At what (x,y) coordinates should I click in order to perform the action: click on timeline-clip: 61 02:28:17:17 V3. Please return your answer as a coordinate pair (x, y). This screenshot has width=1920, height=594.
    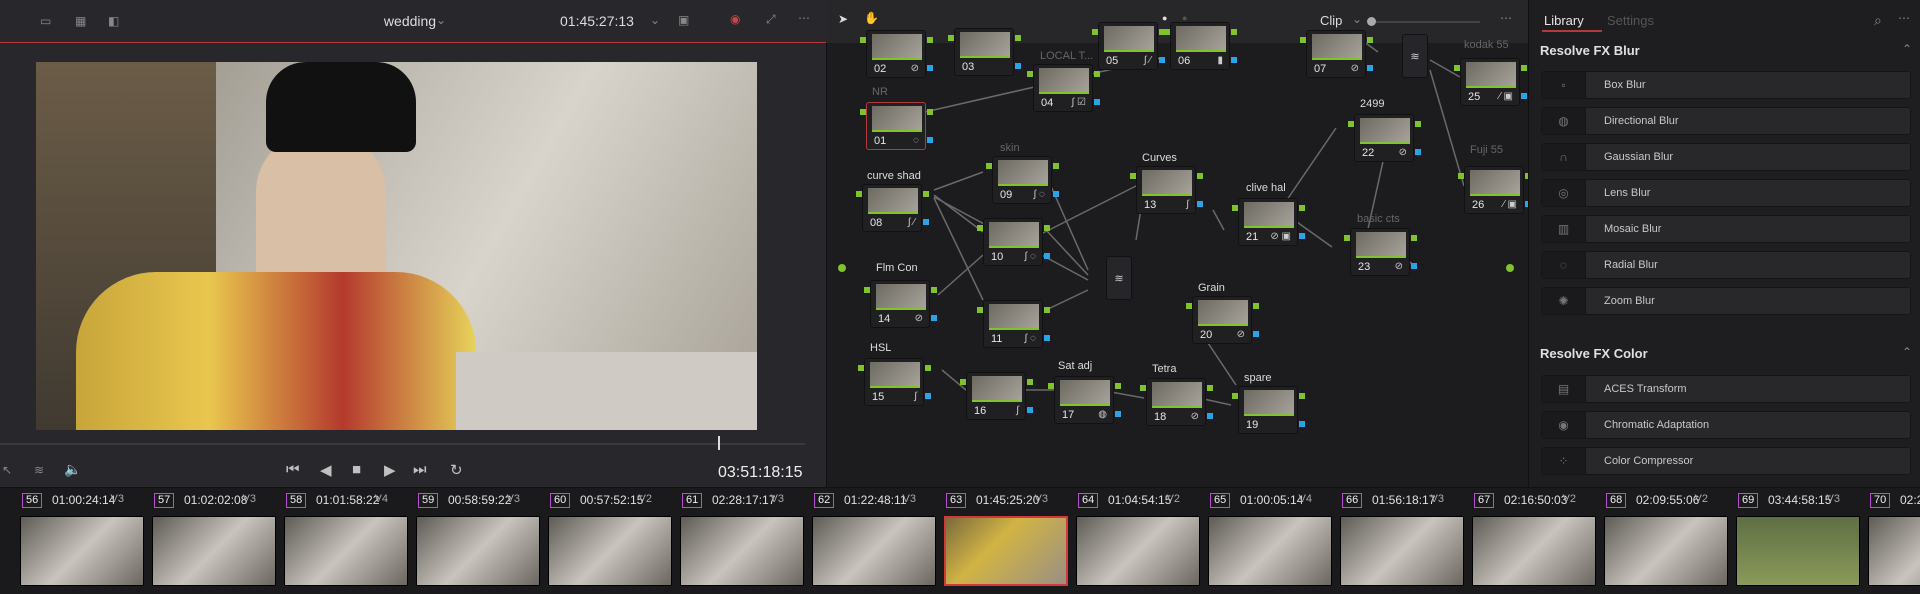
    Looking at the image, I should click on (732, 540).